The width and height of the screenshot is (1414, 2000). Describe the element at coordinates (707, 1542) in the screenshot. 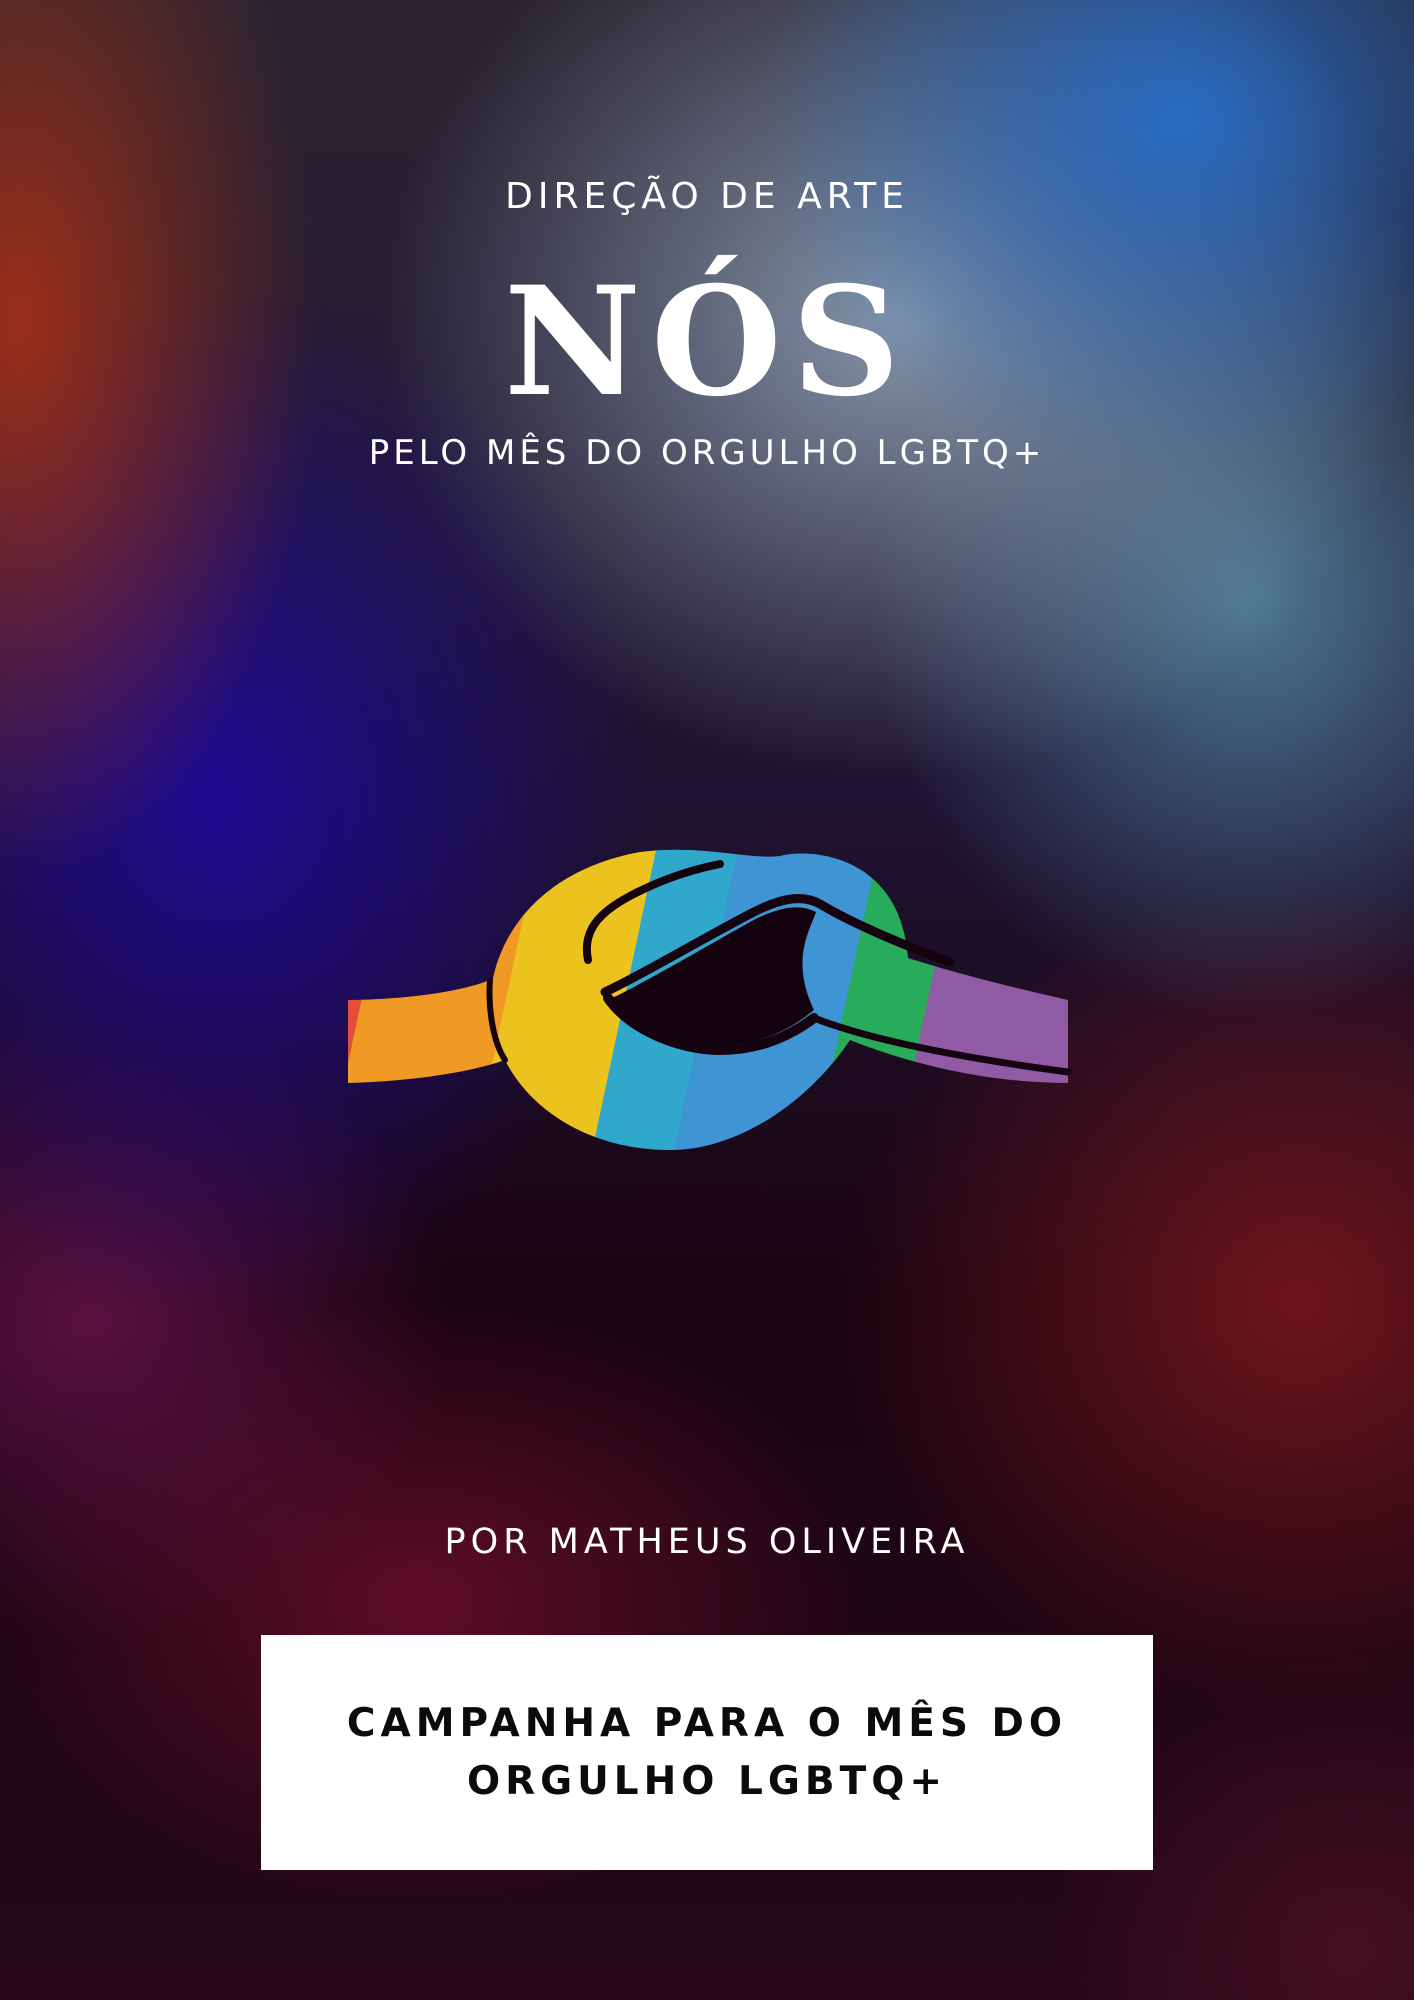

I see `author-credit: POR MATHEUS OLIVEIRA` at that location.